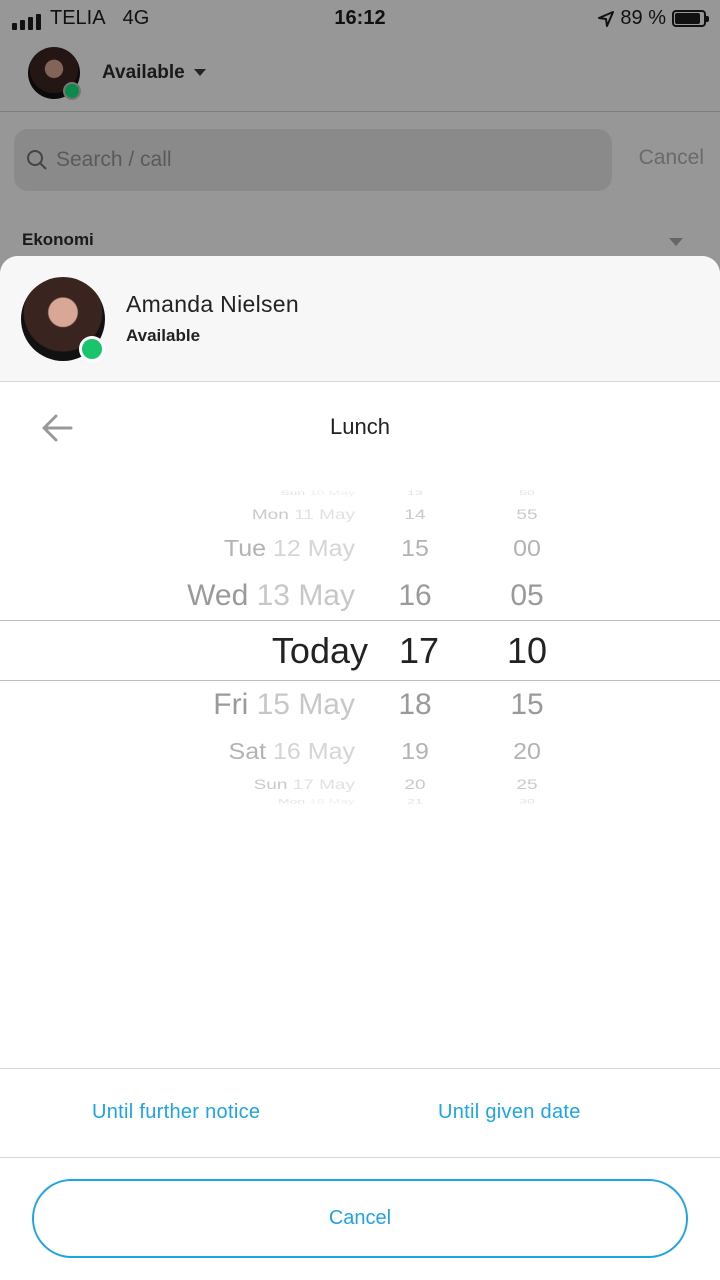  Describe the element at coordinates (305, 704) in the screenshot. I see `picker-date-value: 15 May` at that location.